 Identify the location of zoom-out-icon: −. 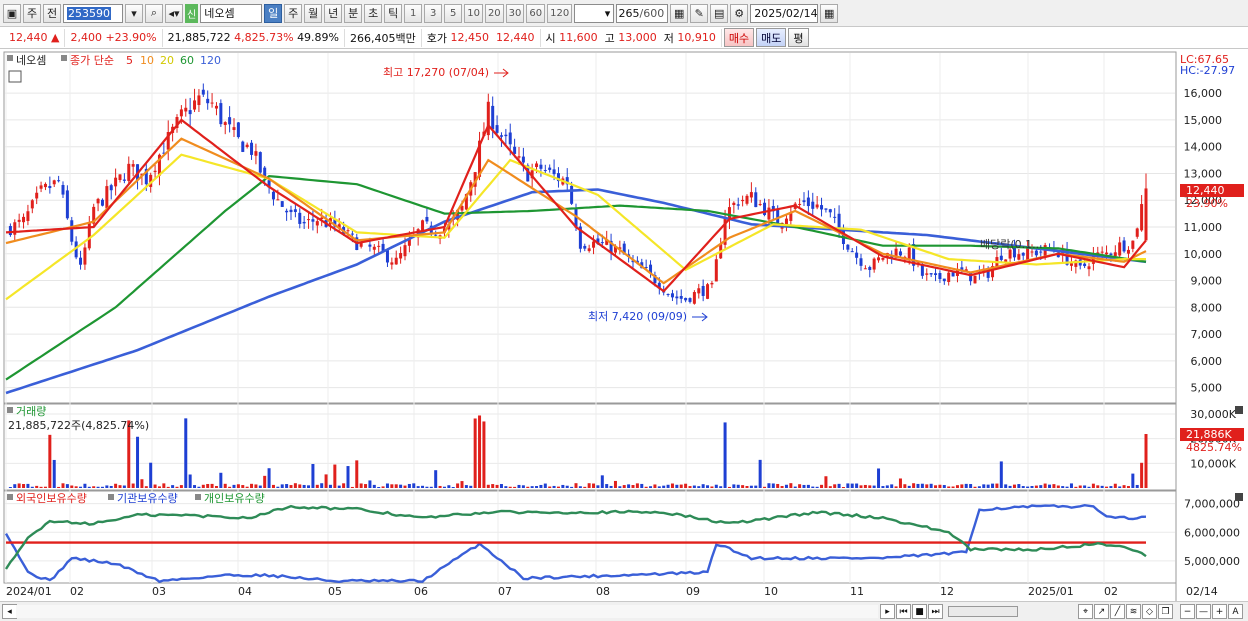
(1187, 611).